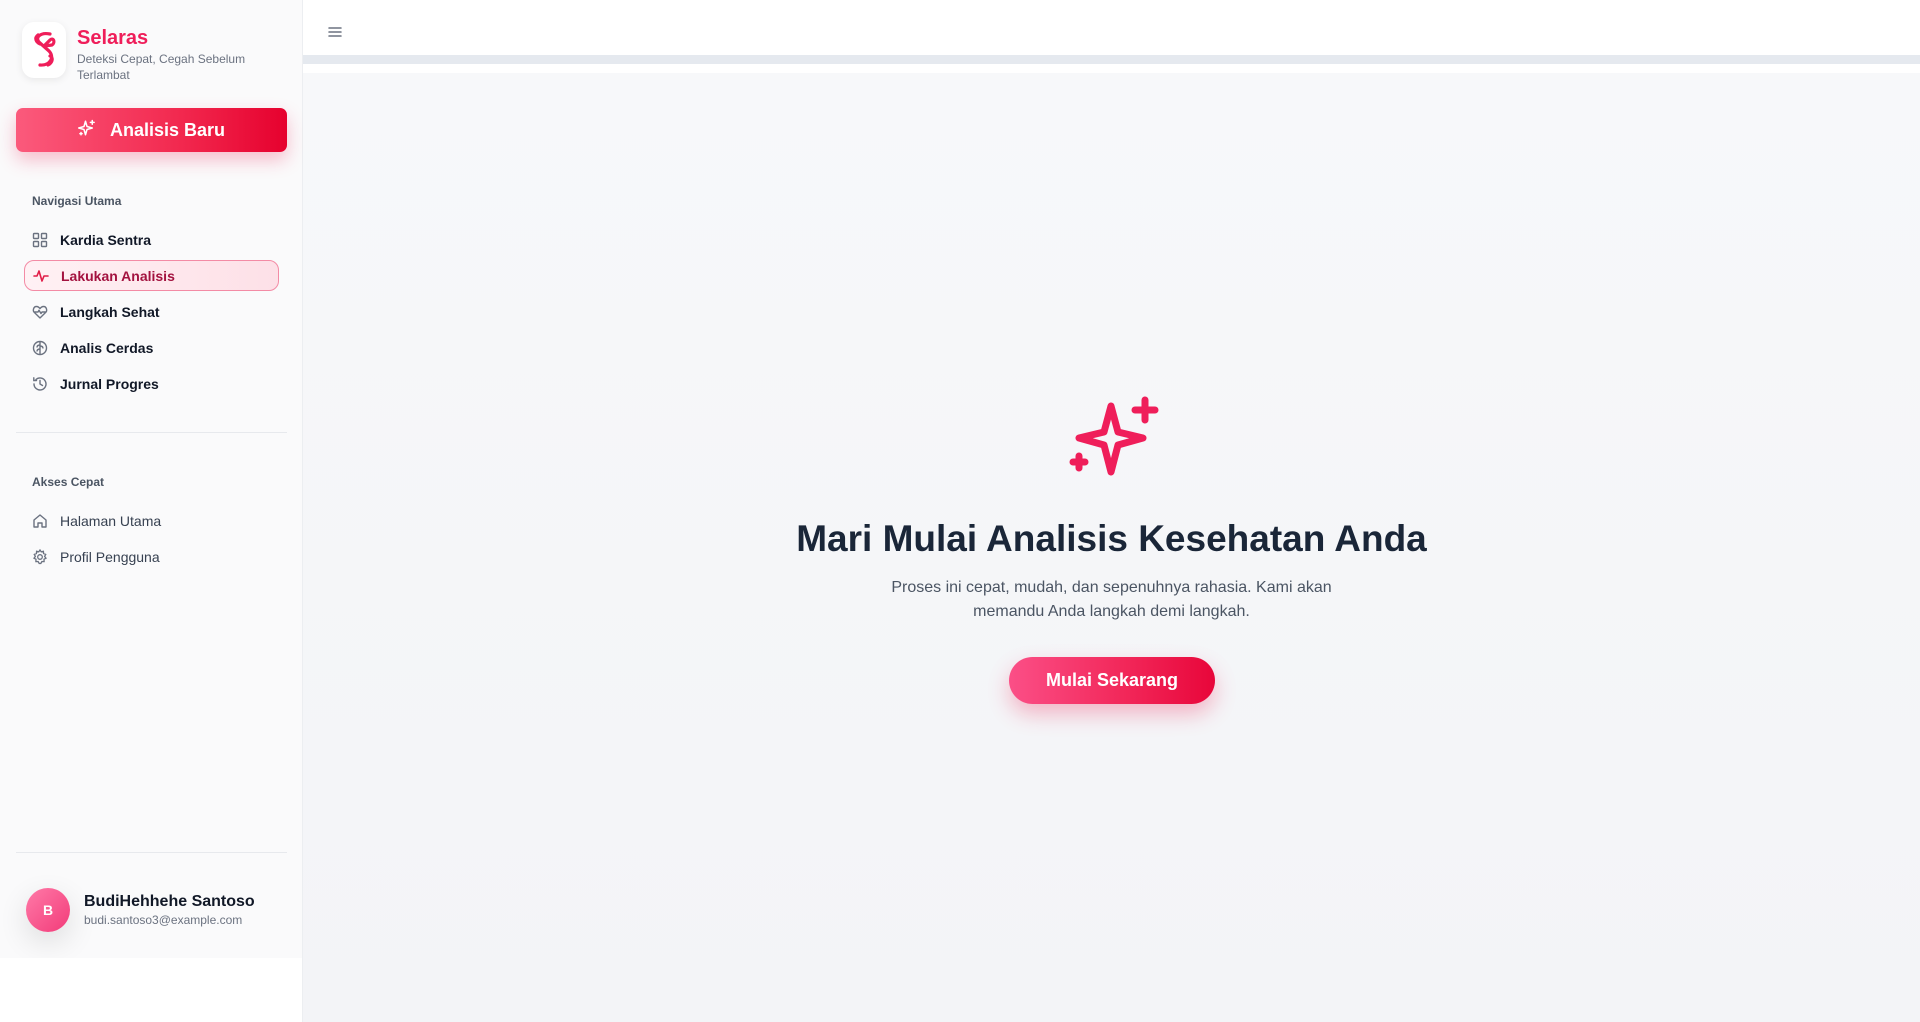 The image size is (1920, 1022). What do you see at coordinates (68, 482) in the screenshot?
I see `quick-access-section-title: Akses Cepat` at bounding box center [68, 482].